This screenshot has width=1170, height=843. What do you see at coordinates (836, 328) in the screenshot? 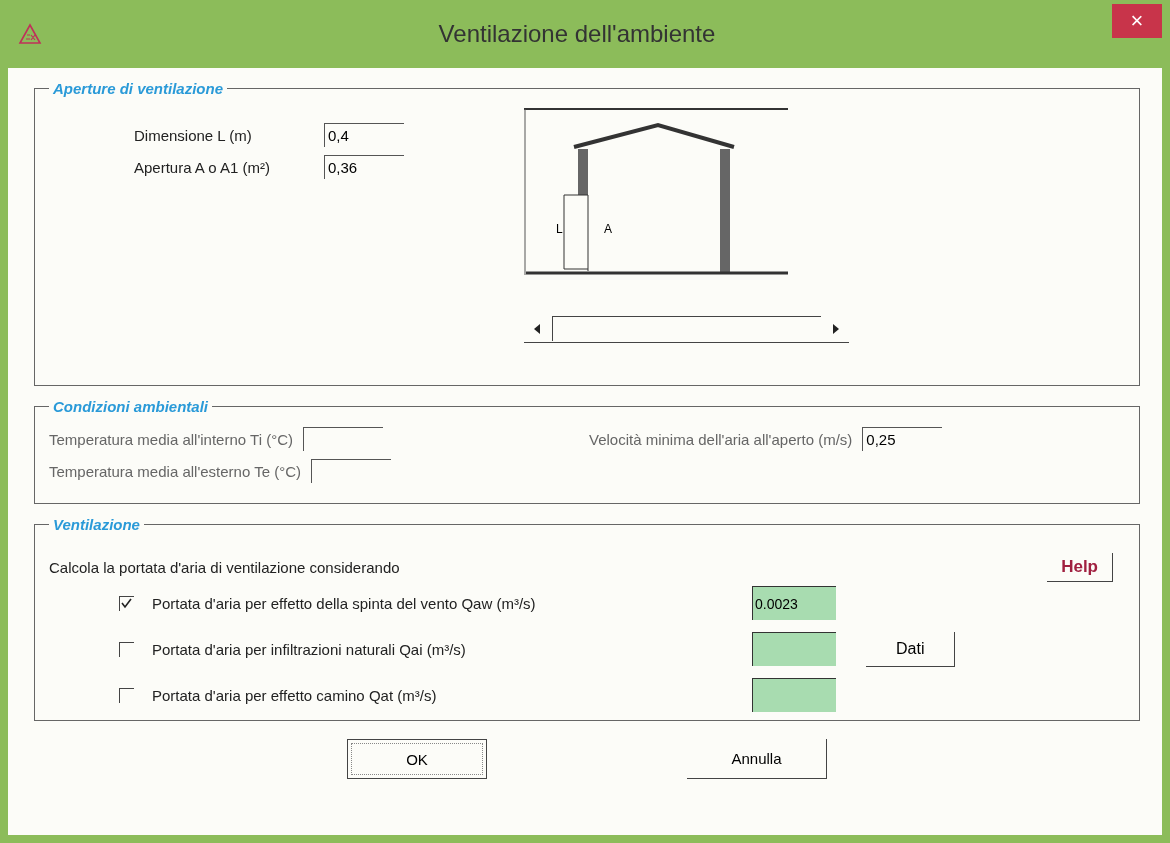
I see `right-arrow-icon` at bounding box center [836, 328].